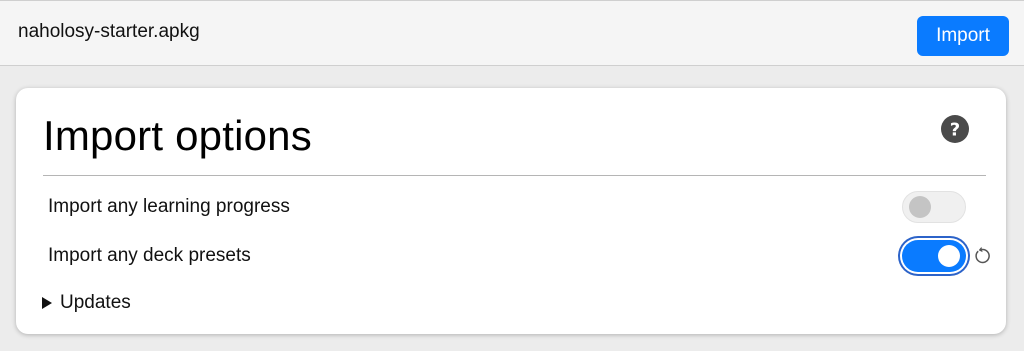 The width and height of the screenshot is (1024, 351). I want to click on file-name: naholosy-starter.apkg, so click(109, 31).